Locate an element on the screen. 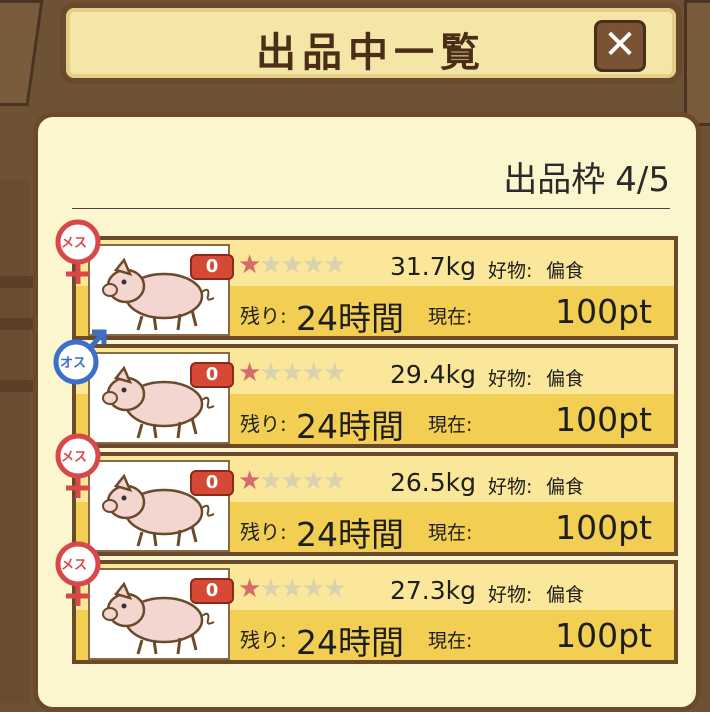 The width and height of the screenshot is (710, 712). slot-count-label: 出品枠 is located at coordinates (554, 180).